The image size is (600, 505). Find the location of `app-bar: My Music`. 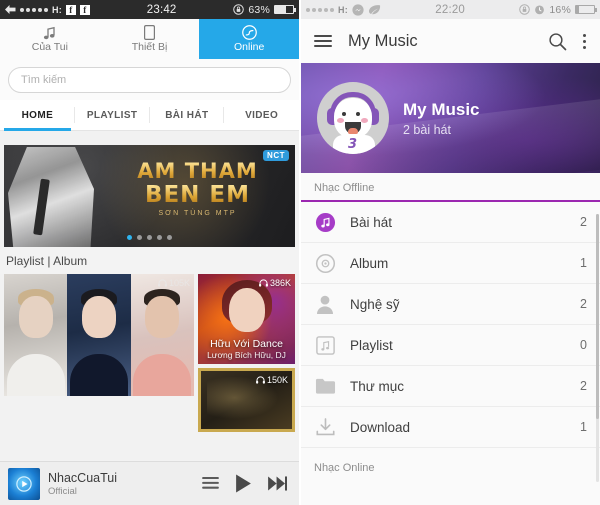

app-bar: My Music is located at coordinates (450, 41).